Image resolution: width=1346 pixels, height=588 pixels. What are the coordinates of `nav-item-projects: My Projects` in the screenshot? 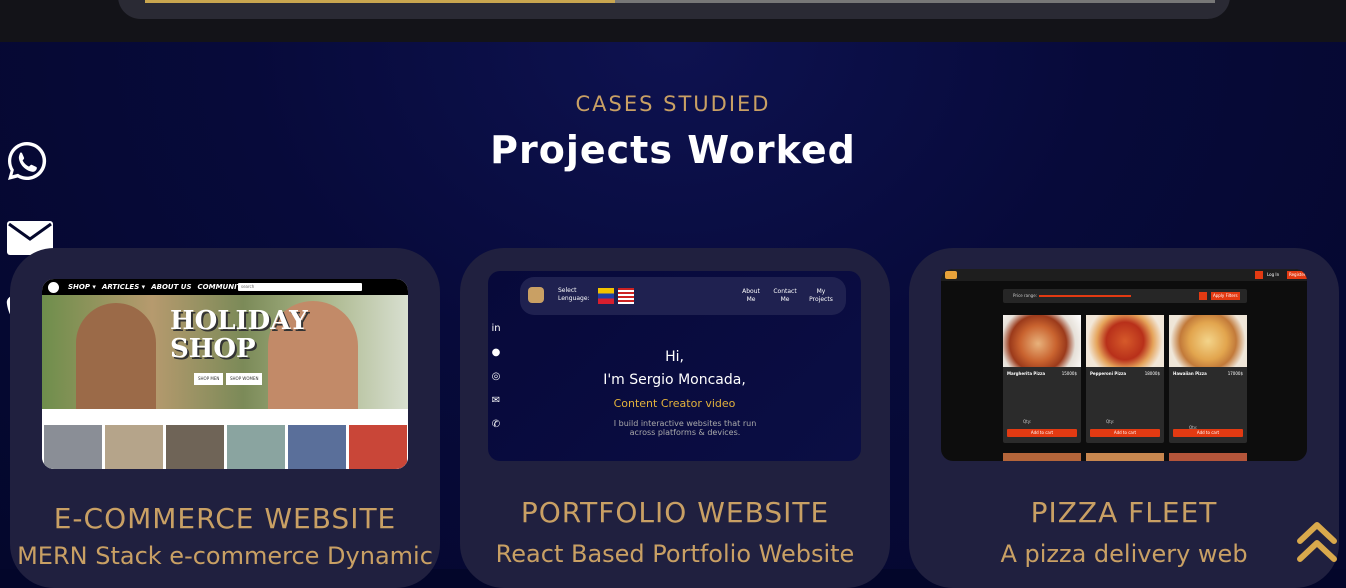 It's located at (821, 295).